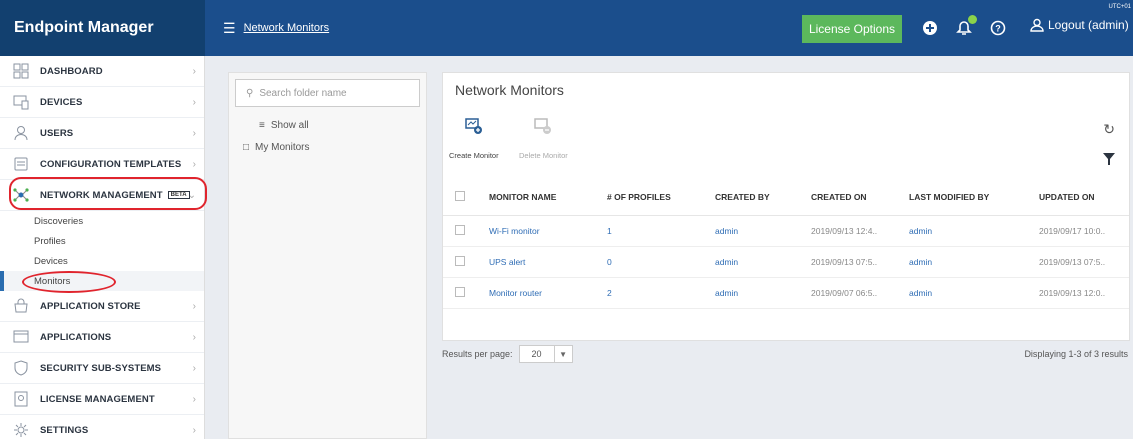 Image resolution: width=1133 pixels, height=439 pixels. I want to click on updated-on-cell: 2019/09/13 12:0.., so click(1084, 293).